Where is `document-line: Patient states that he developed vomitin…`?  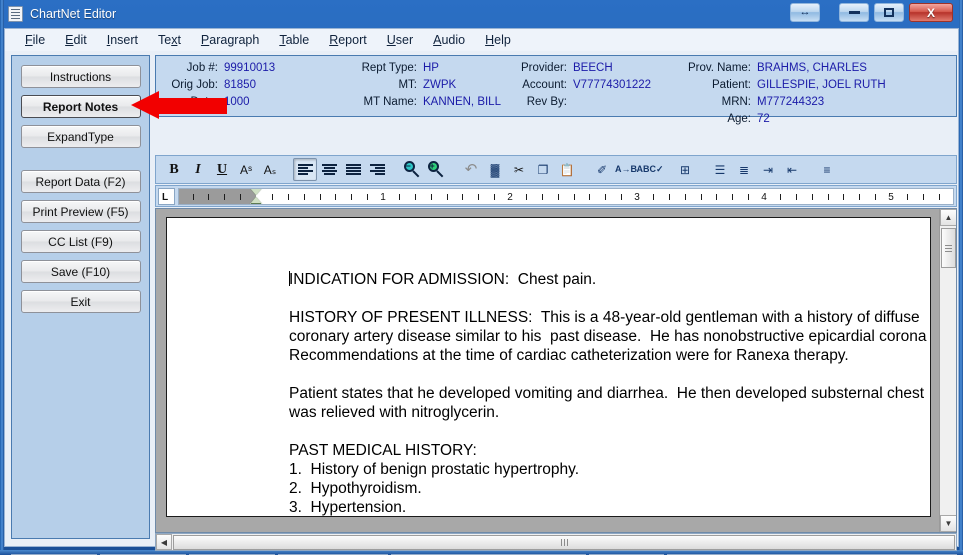 document-line: Patient states that he developed vomitin… is located at coordinates (609, 393).